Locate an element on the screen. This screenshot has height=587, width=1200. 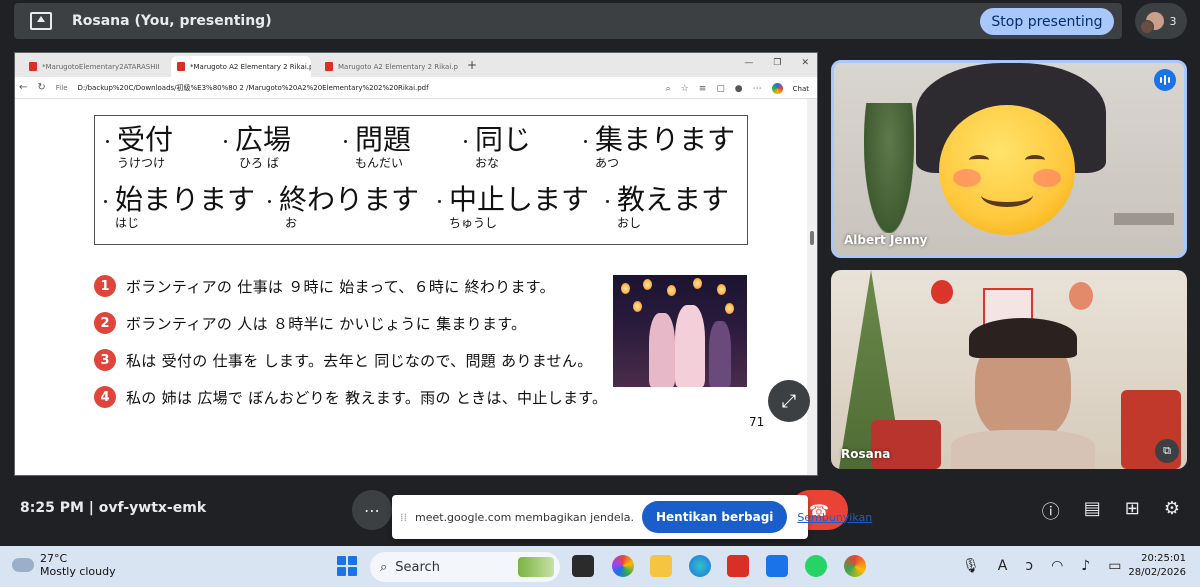
weather-widget: 27°C Mostly cloudy is located at coordinates (64, 565).